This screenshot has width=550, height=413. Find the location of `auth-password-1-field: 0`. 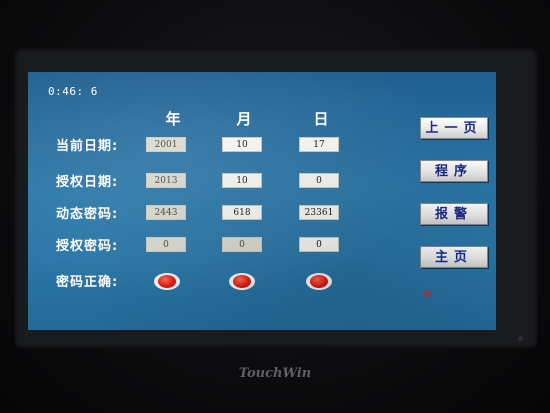

auth-password-1-field: 0 is located at coordinates (166, 244).